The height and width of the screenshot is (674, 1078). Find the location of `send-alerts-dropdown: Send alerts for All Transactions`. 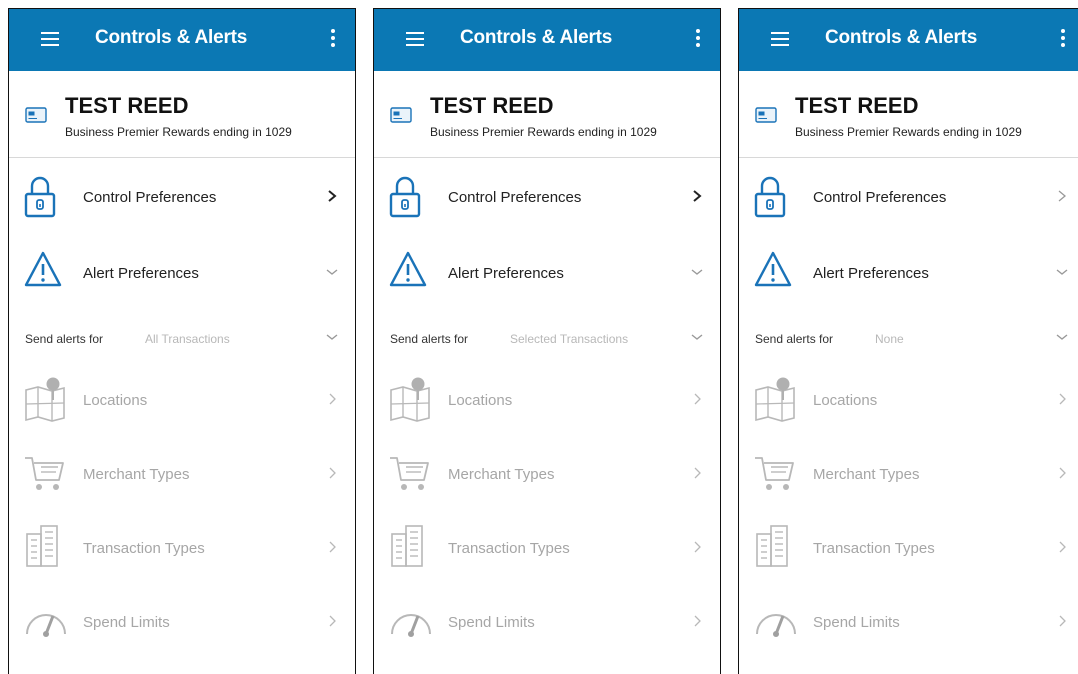

send-alerts-dropdown: Send alerts for All Transactions is located at coordinates (182, 341).